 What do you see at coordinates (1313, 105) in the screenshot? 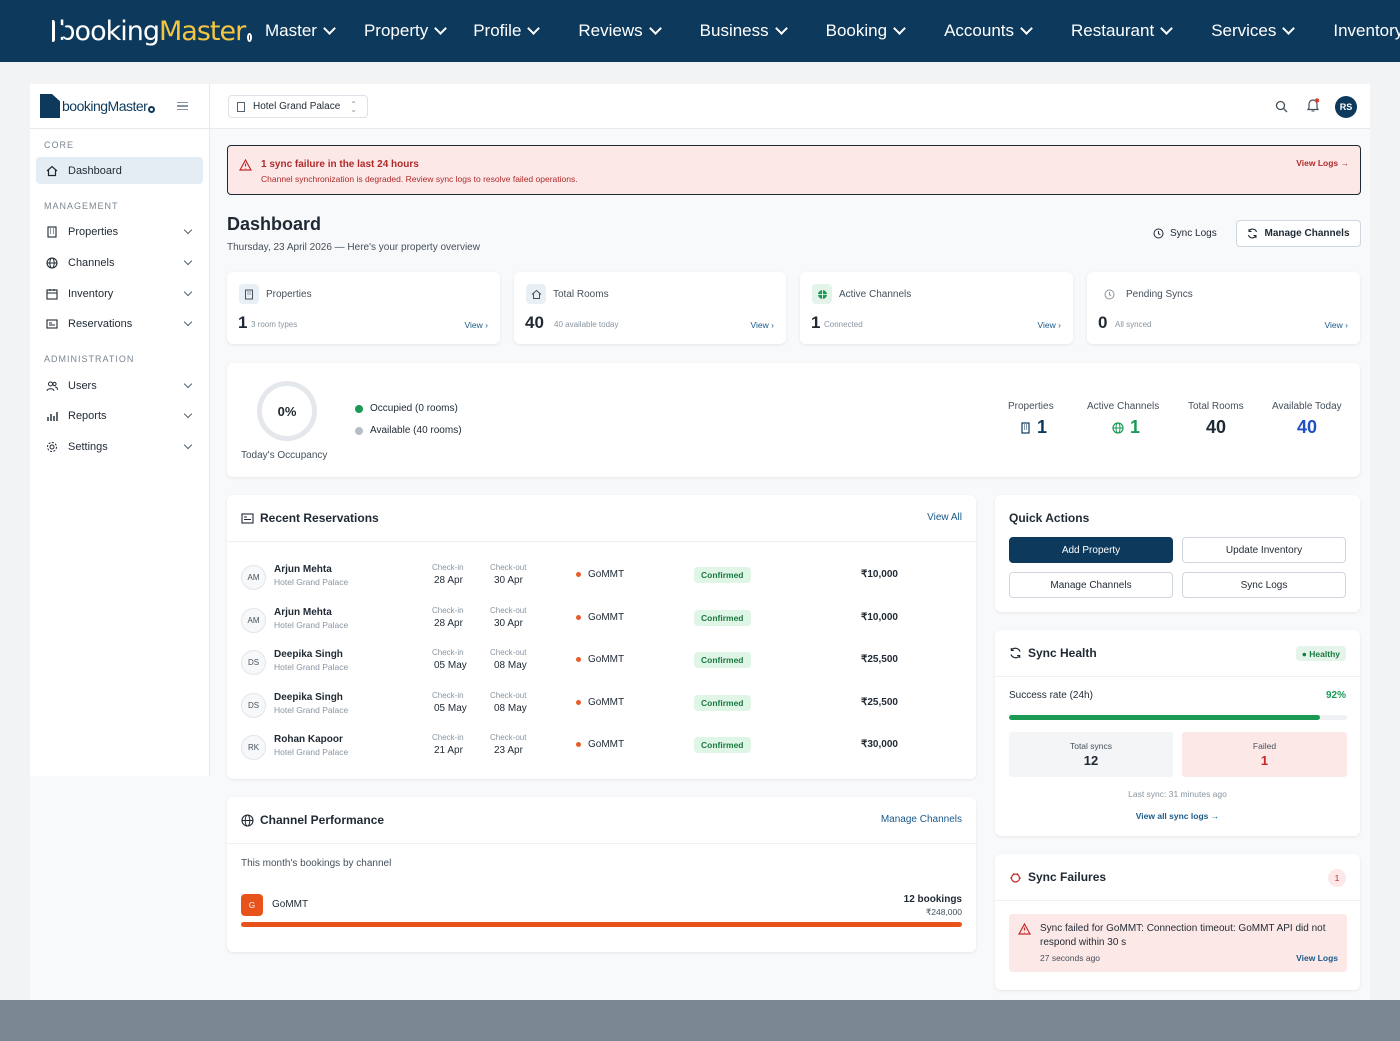
I see `bell-icon` at bounding box center [1313, 105].